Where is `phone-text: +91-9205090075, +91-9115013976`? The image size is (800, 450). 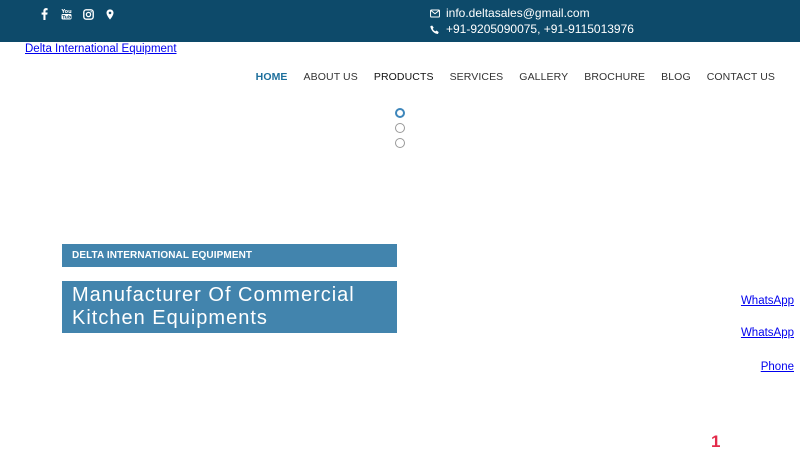 phone-text: +91-9205090075, +91-9115013976 is located at coordinates (540, 29).